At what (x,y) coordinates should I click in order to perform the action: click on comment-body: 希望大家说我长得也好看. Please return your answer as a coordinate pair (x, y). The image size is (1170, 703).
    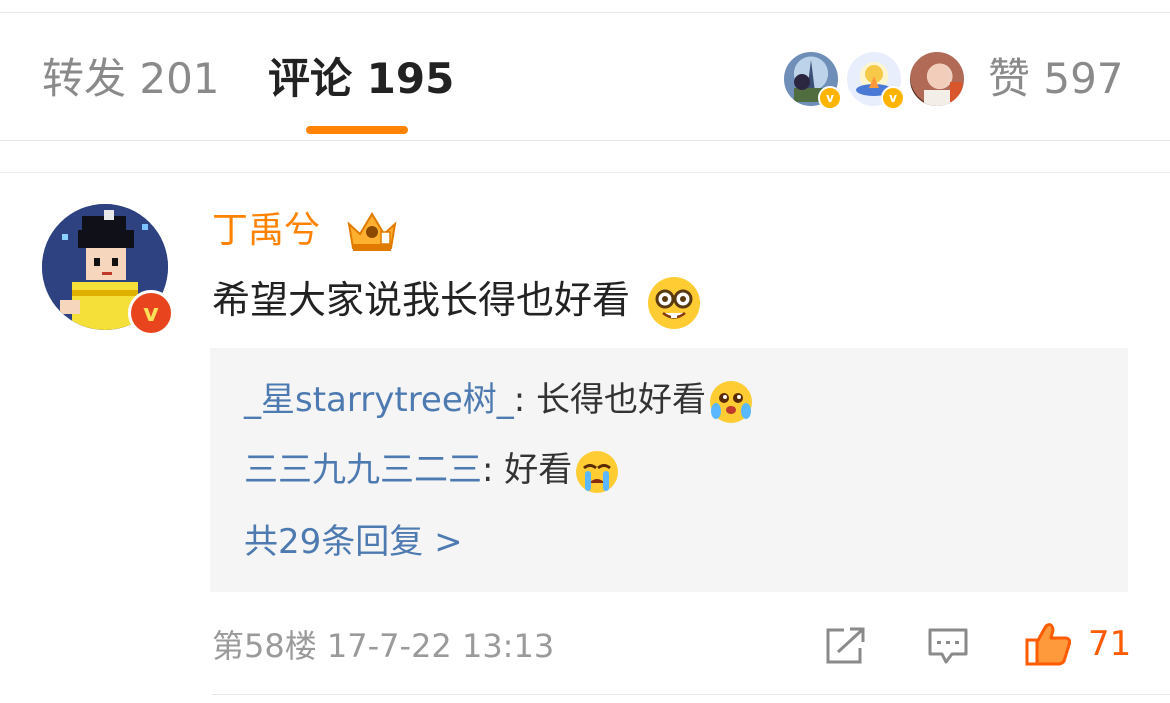
    Looking at the image, I should click on (456, 300).